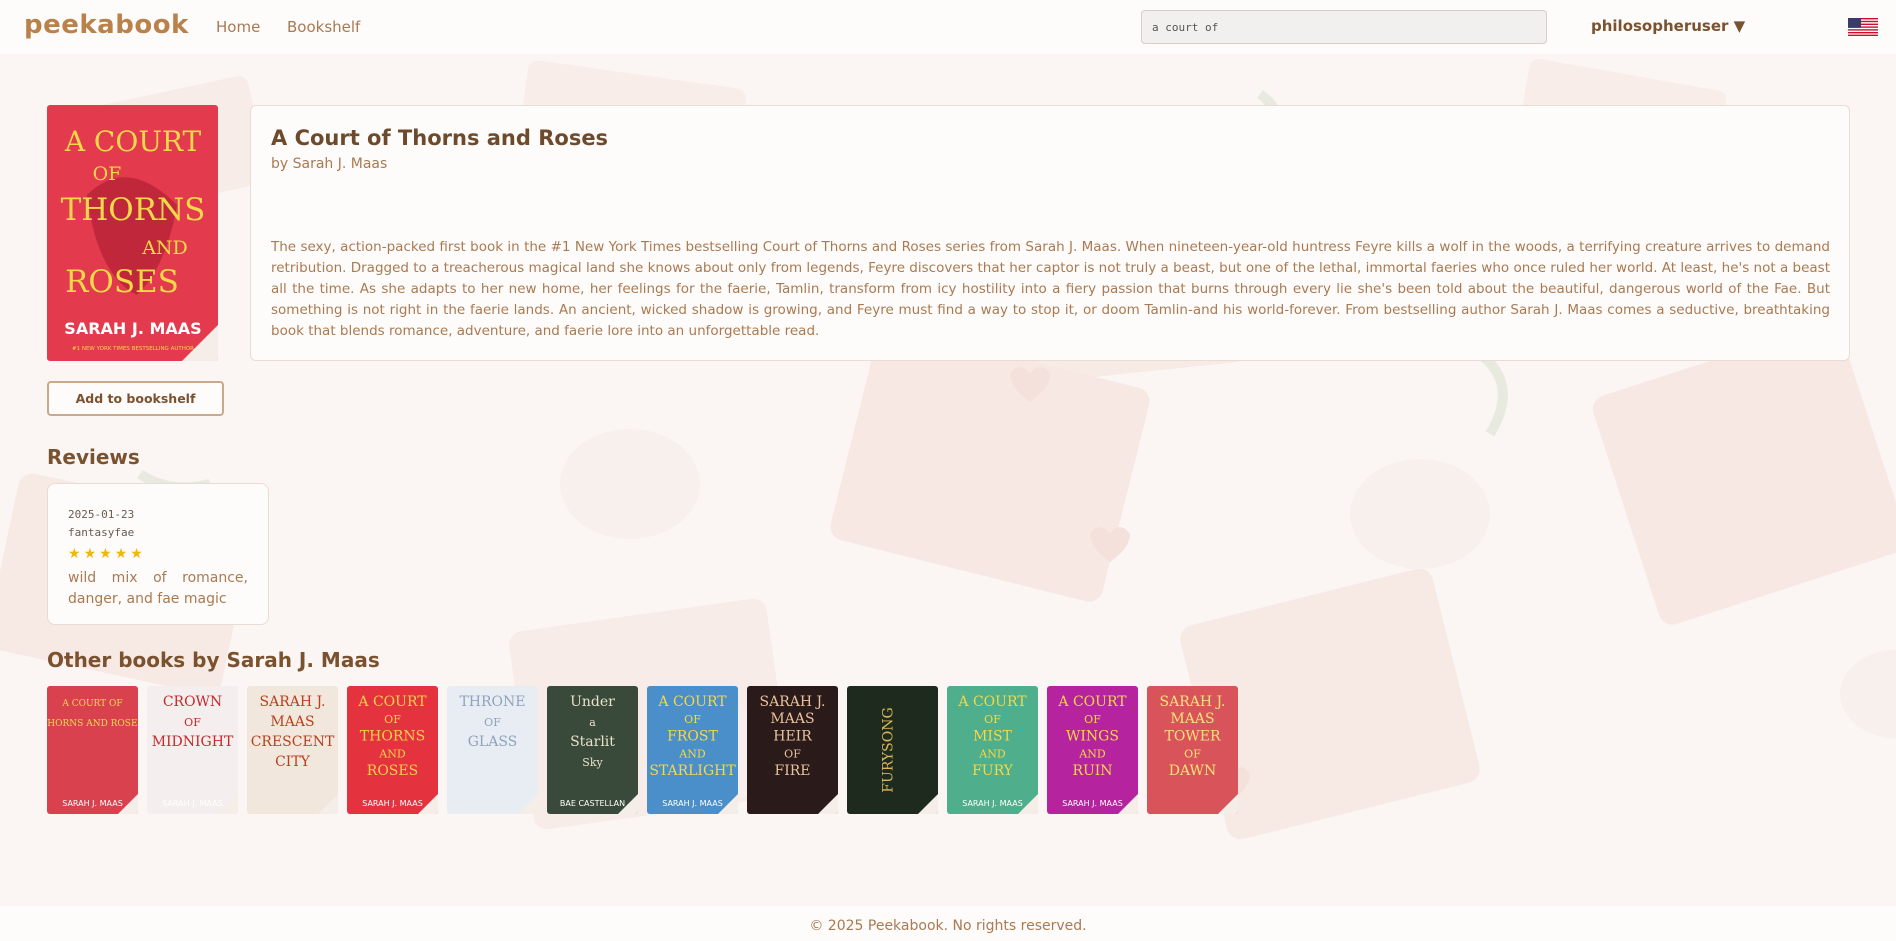 This screenshot has height=941, width=1896. Describe the element at coordinates (592, 722) in the screenshot. I see `other-book-title-line: a` at that location.